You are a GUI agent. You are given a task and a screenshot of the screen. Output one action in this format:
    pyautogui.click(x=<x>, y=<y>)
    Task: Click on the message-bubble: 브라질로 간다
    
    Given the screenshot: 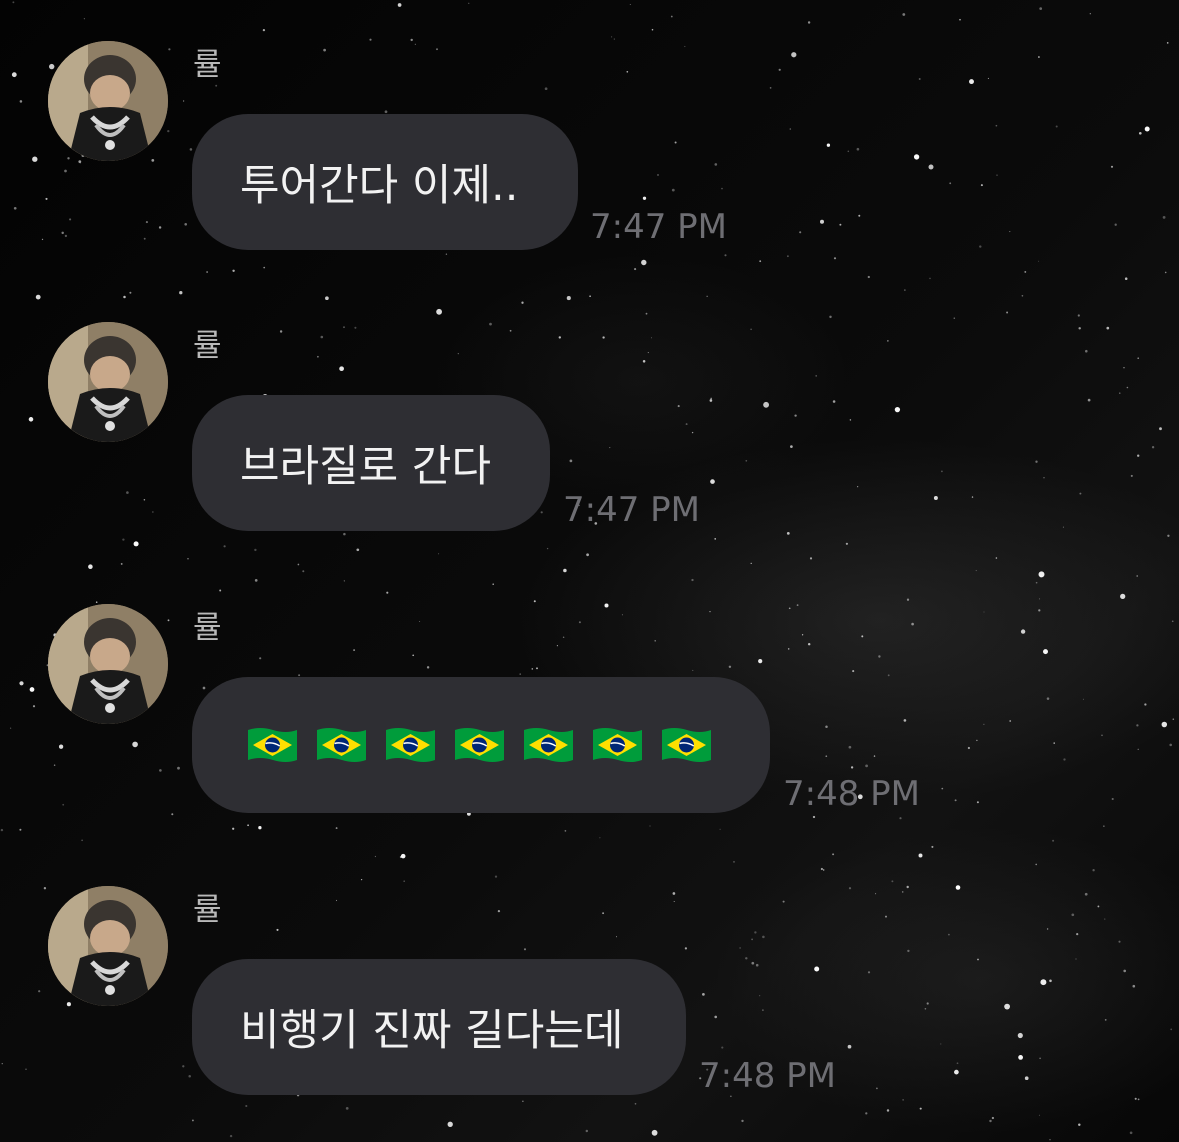 What is the action you would take?
    pyautogui.click(x=371, y=463)
    